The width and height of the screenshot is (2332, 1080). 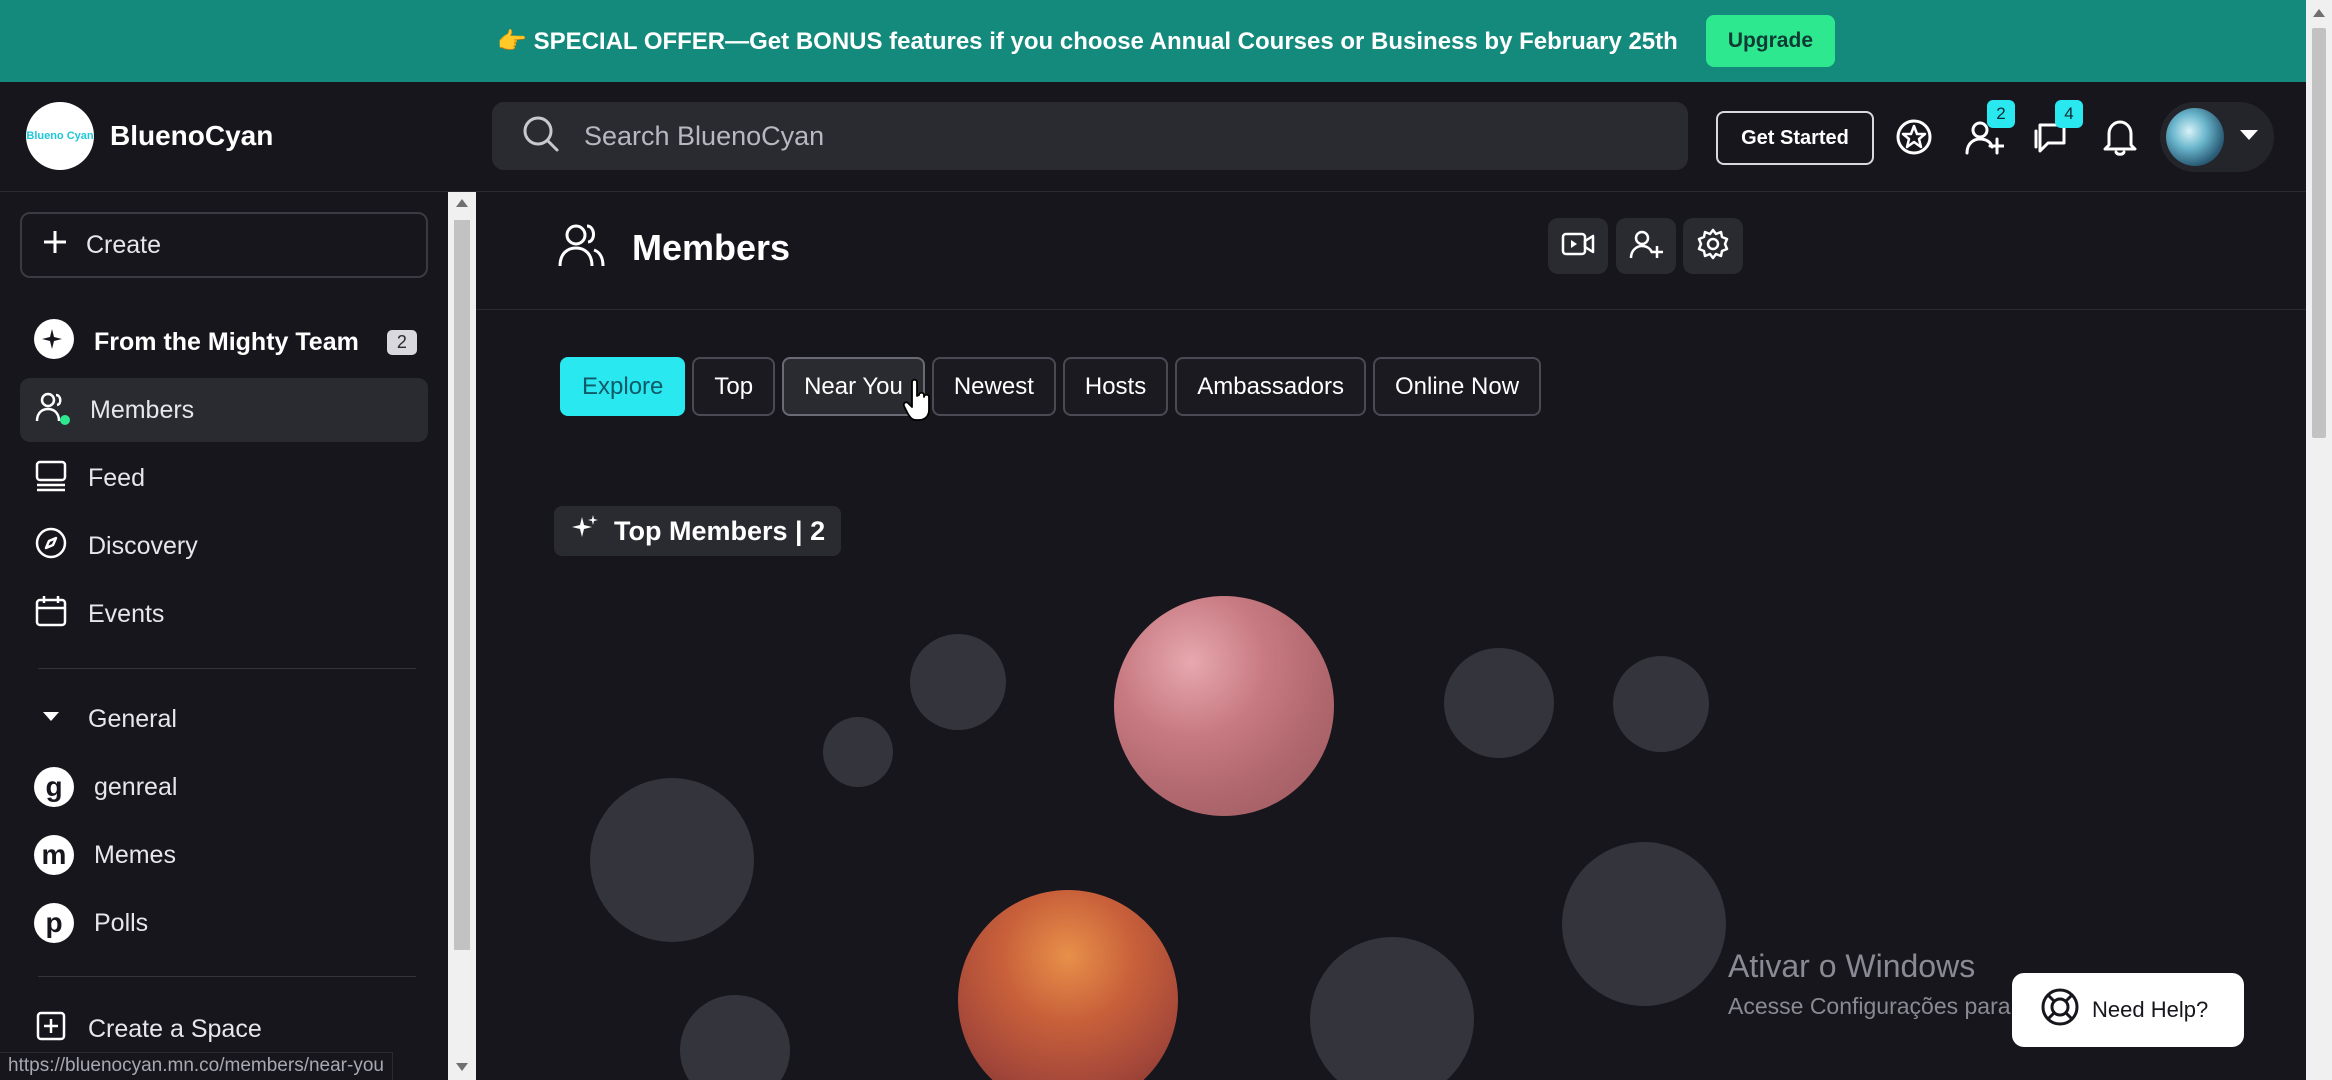 What do you see at coordinates (401, 342) in the screenshot?
I see `mighty-team-count: 2` at bounding box center [401, 342].